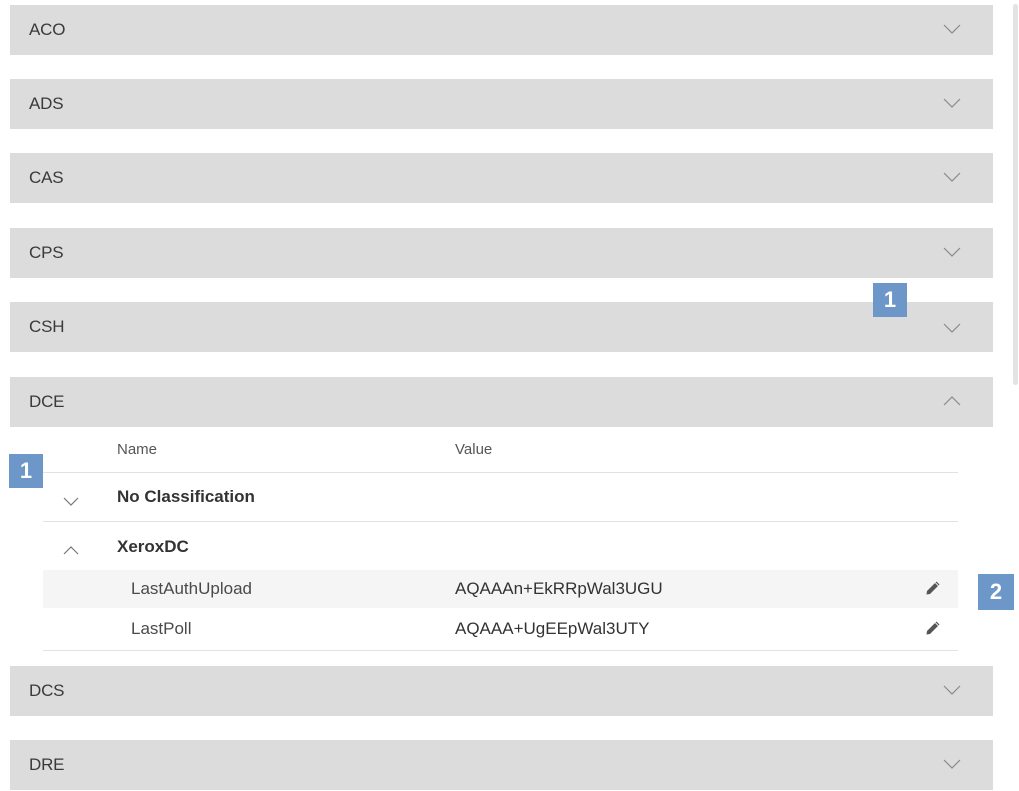 Image resolution: width=1019 pixels, height=791 pixels. Describe the element at coordinates (552, 628) in the screenshot. I see `property-value: AQAAA+UgEEpWal3UTY` at that location.